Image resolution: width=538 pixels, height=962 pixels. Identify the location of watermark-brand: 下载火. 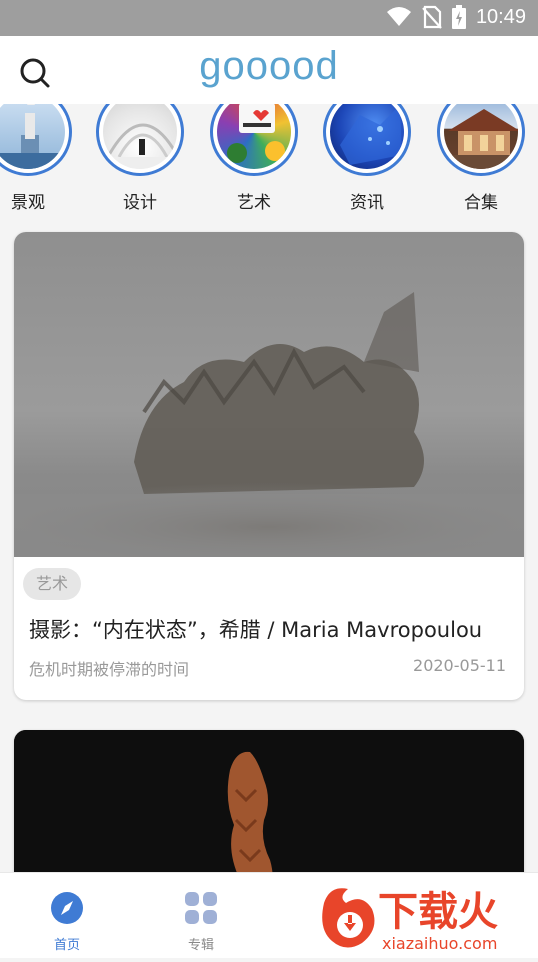
(438, 912).